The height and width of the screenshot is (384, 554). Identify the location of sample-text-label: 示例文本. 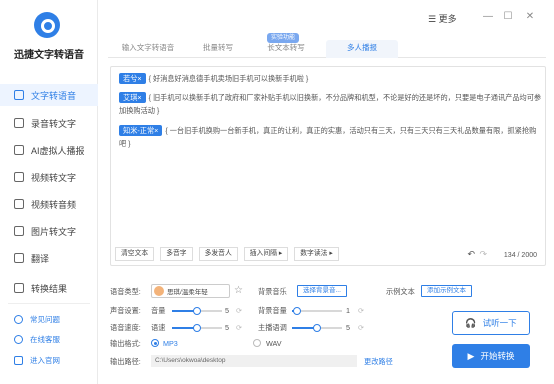
(400, 291).